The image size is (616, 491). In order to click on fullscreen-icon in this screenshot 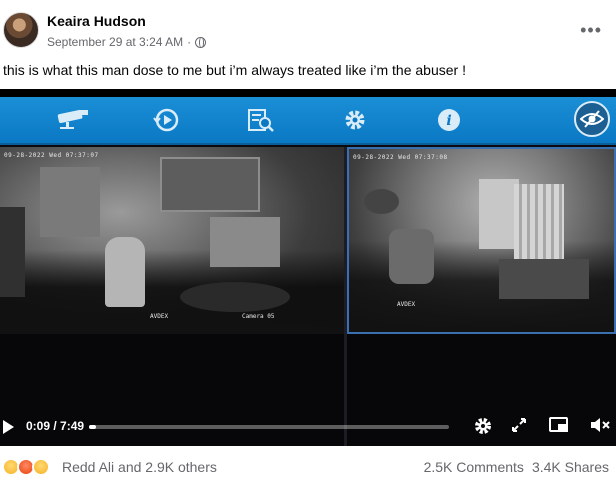, I will do `click(519, 427)`.